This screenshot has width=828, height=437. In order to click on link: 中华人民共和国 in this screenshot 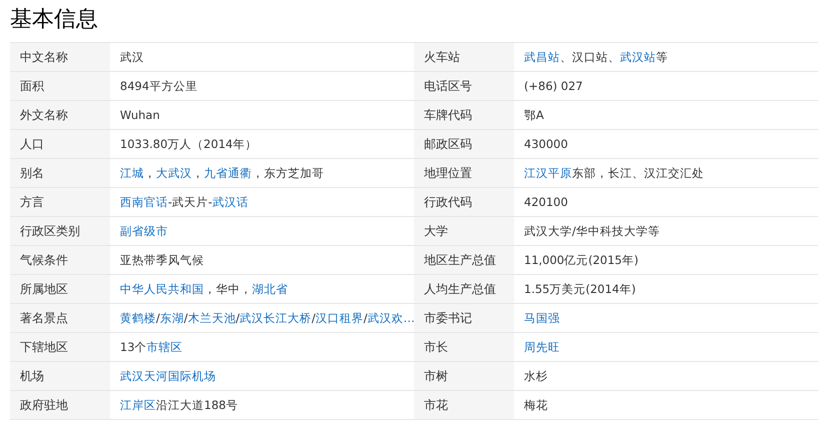, I will do `click(162, 289)`.